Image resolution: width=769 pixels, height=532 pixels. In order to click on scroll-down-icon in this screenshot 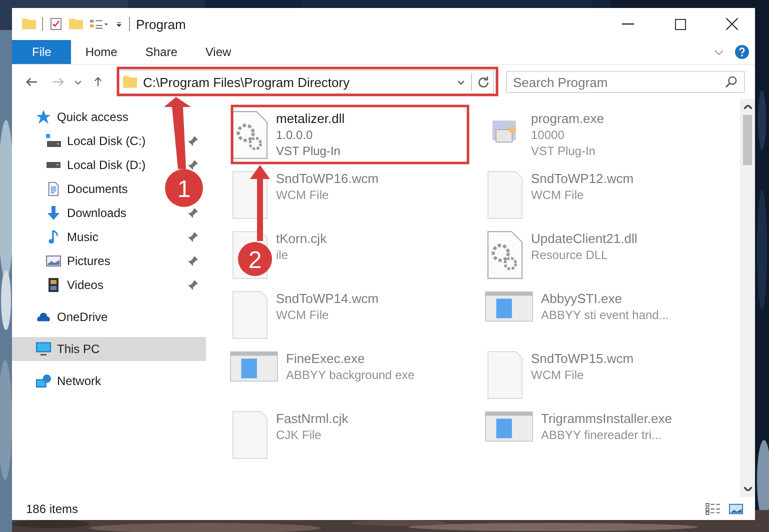, I will do `click(748, 489)`.